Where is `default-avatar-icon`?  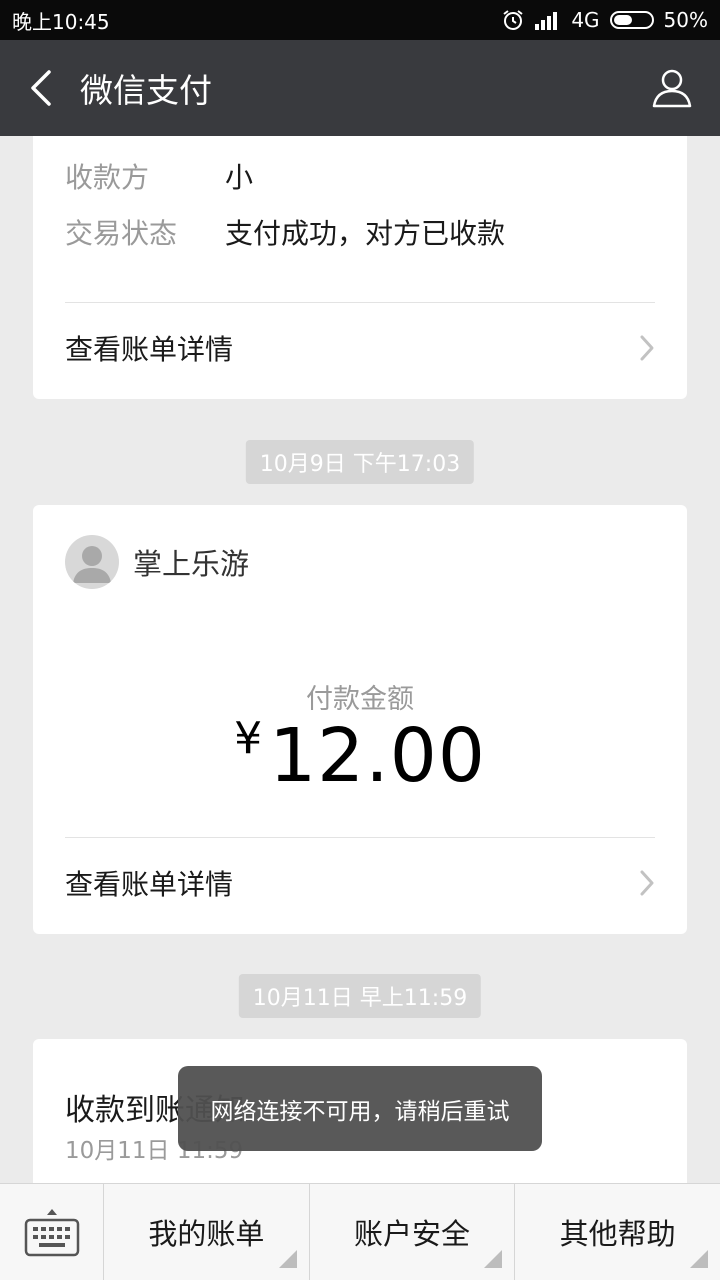 default-avatar-icon is located at coordinates (92, 564).